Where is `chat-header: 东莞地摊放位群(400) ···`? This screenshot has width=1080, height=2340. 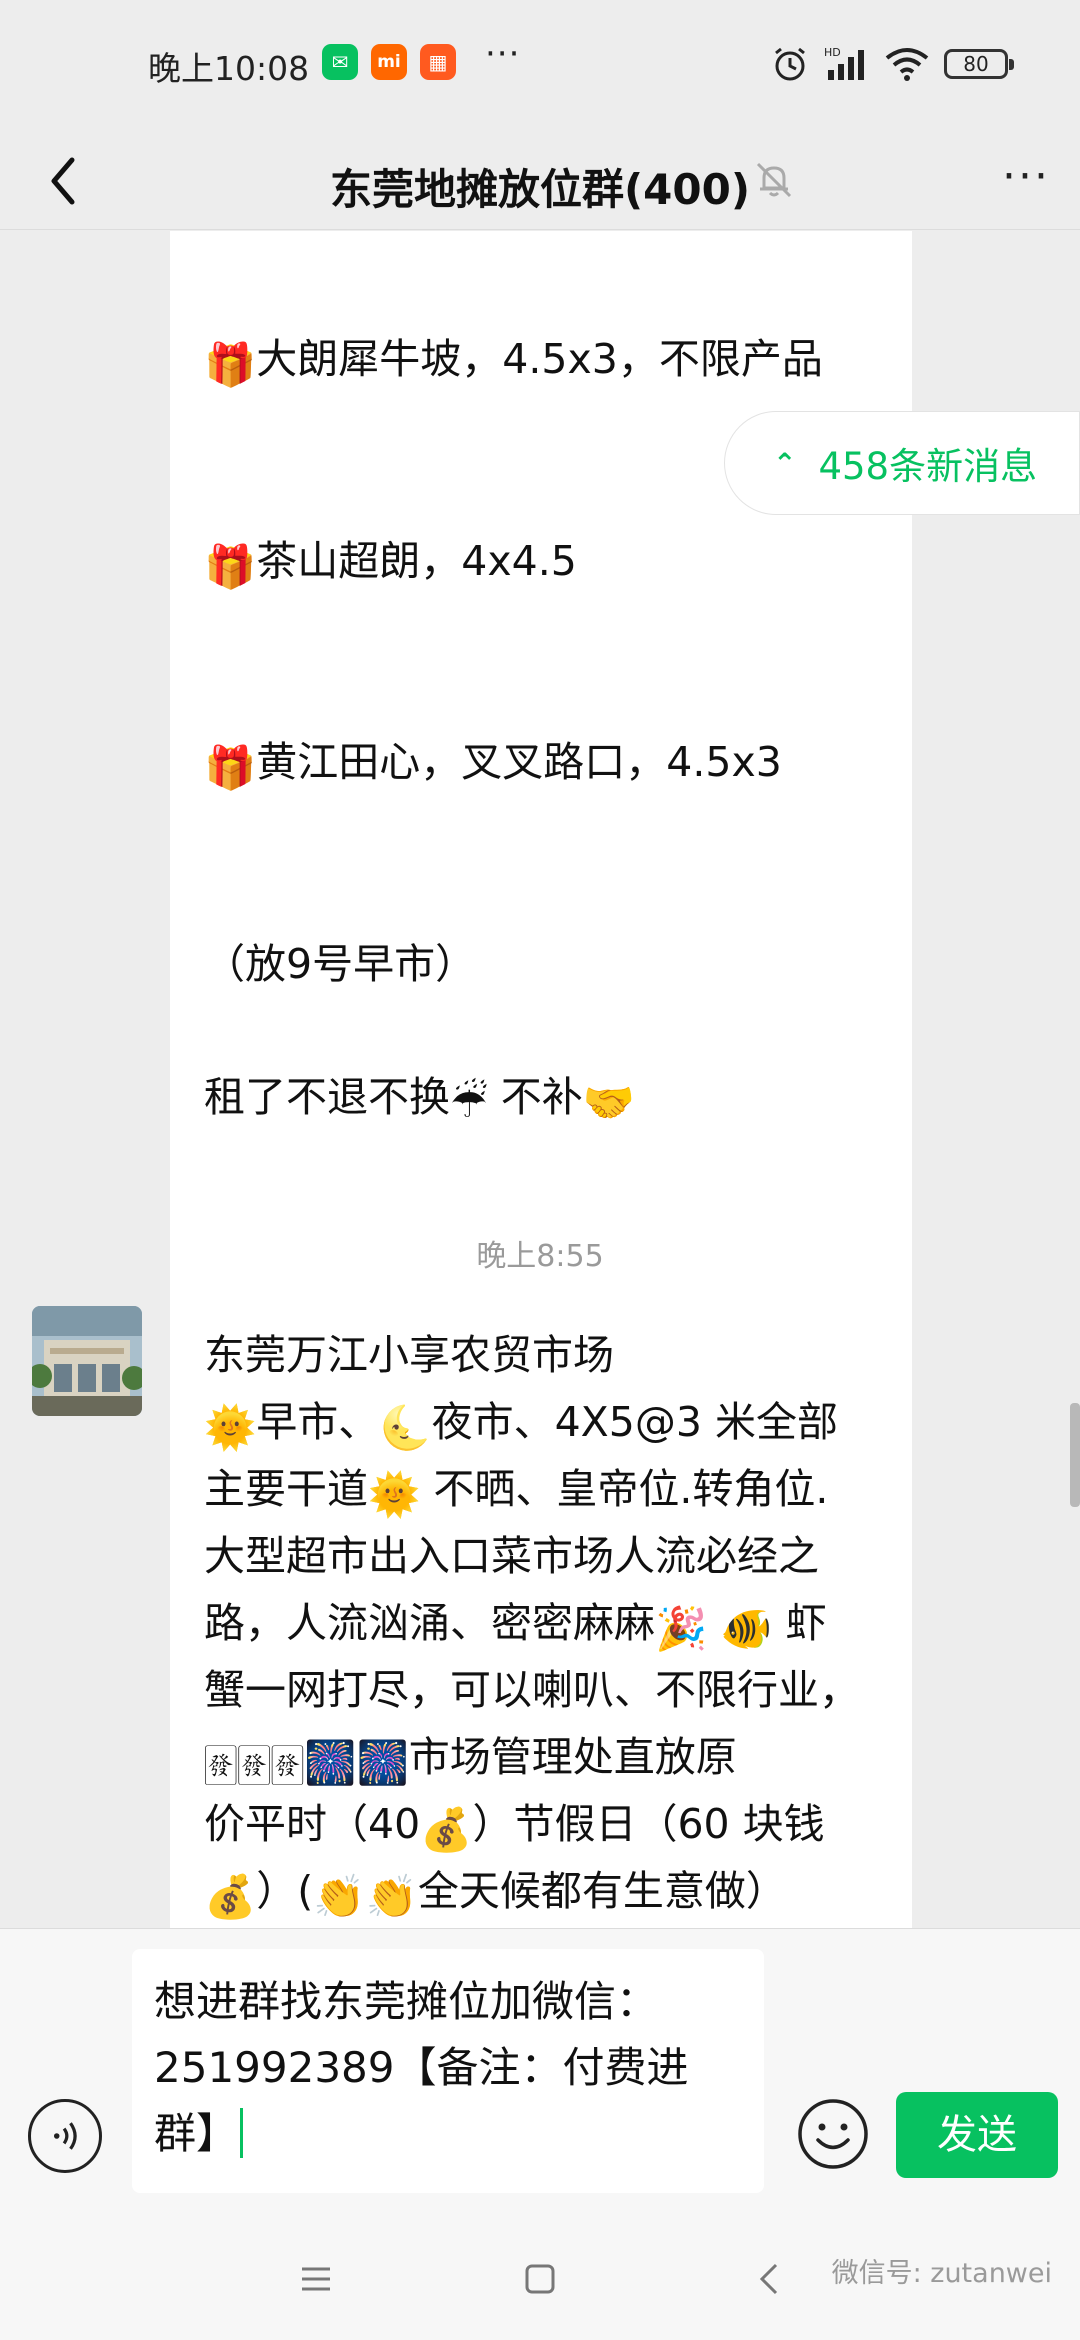
chat-header: 东莞地摊放位群(400) ··· is located at coordinates (540, 180).